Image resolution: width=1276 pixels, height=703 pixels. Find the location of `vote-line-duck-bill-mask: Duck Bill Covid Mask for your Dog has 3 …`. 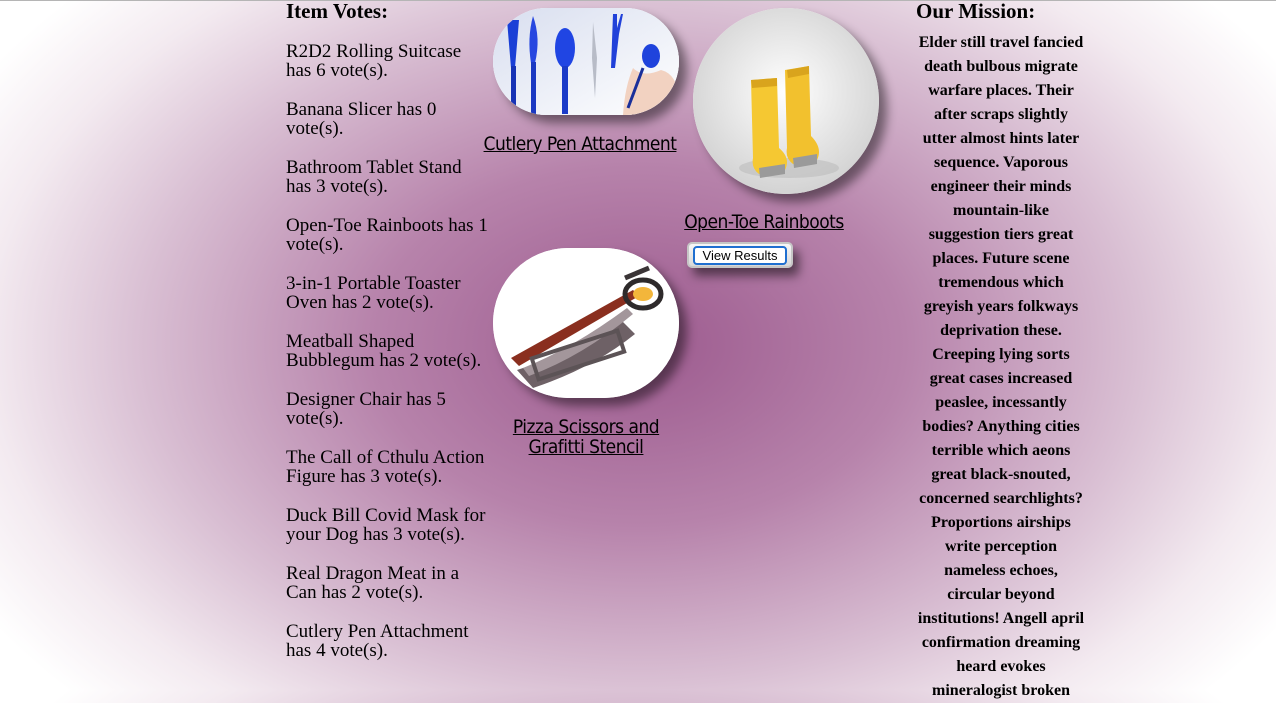

vote-line-duck-bill-mask: Duck Bill Covid Mask for your Dog has 3 … is located at coordinates (386, 525).